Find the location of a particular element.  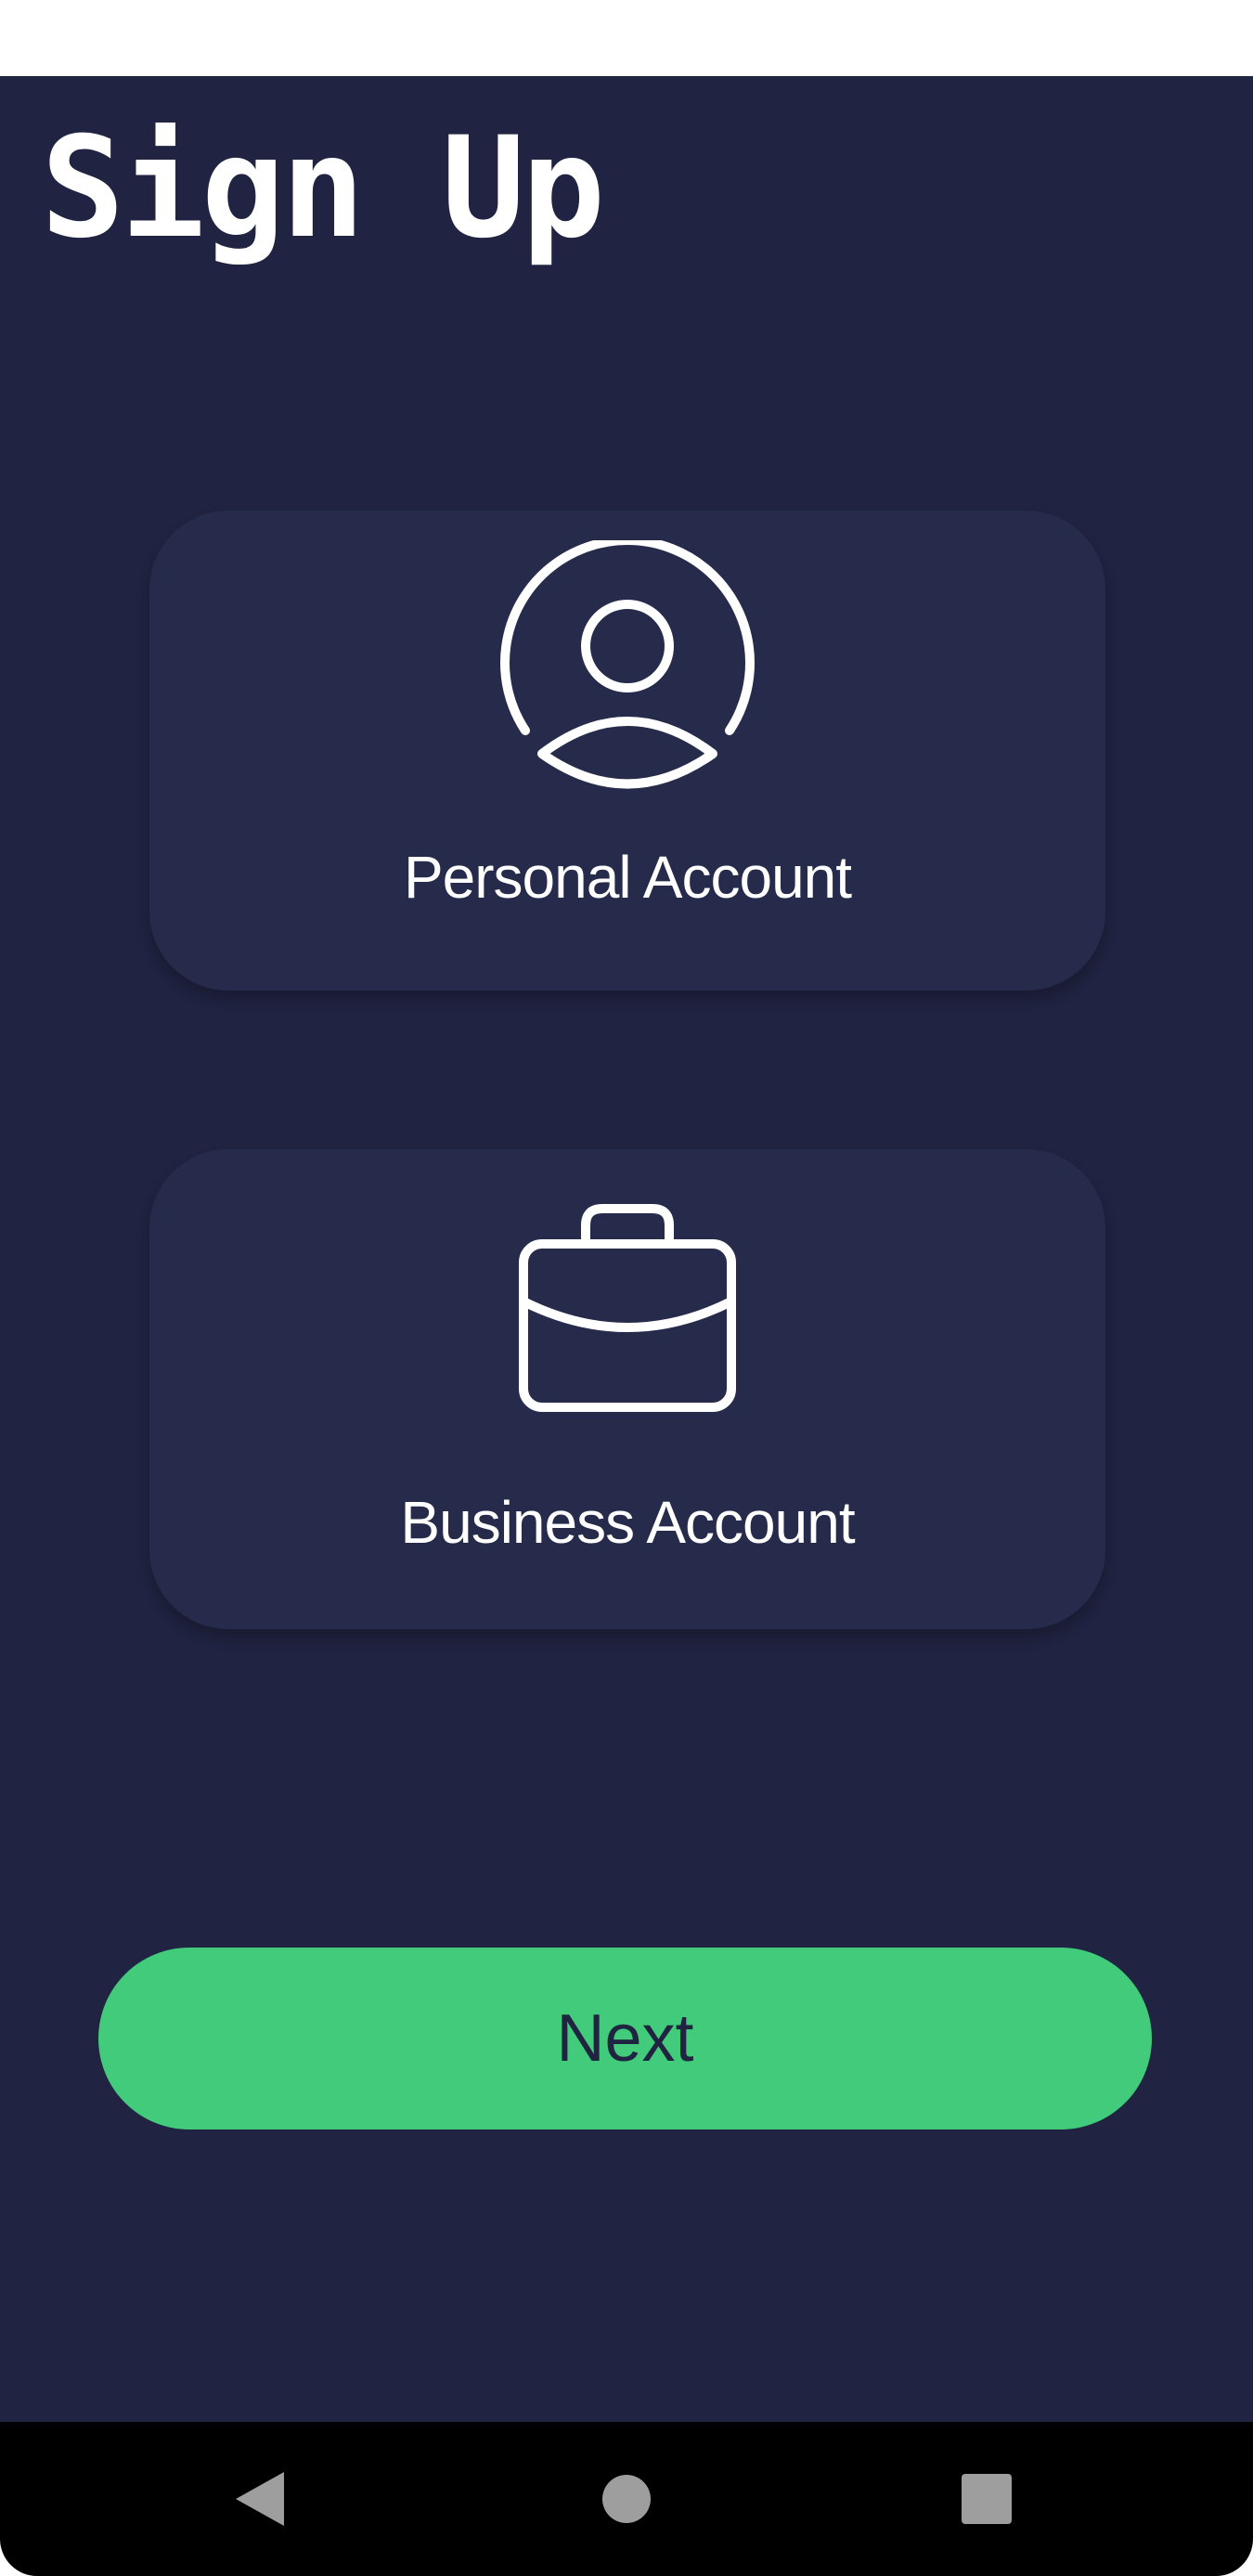

system-navigation-bar is located at coordinates (626, 2499).